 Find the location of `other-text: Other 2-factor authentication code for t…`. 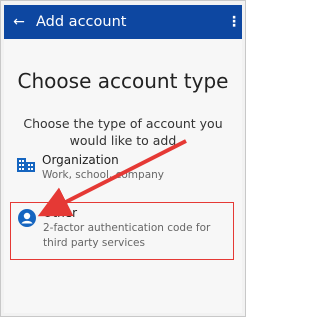

other-text: Other 2-factor authentication code for t… is located at coordinates (138, 228).